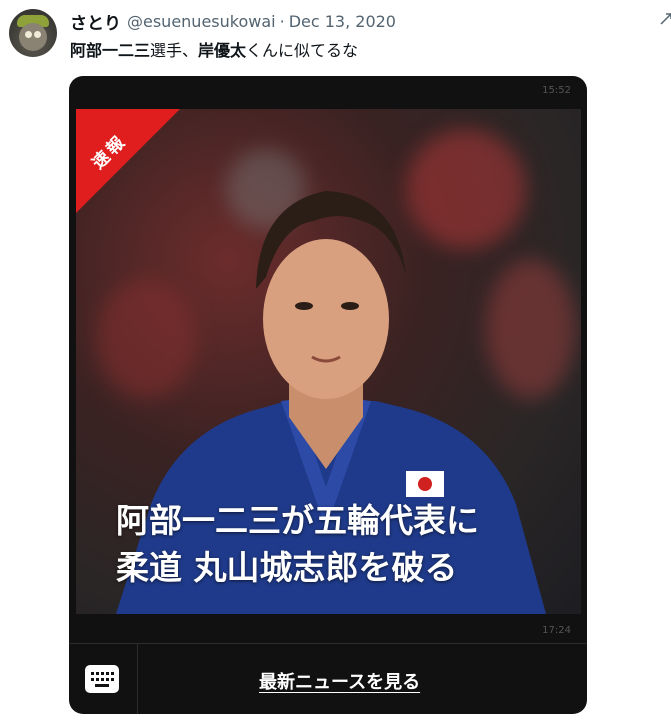  What do you see at coordinates (287, 567) in the screenshot?
I see `headline-line-2: 柔道 丸山城志郎を破る` at bounding box center [287, 567].